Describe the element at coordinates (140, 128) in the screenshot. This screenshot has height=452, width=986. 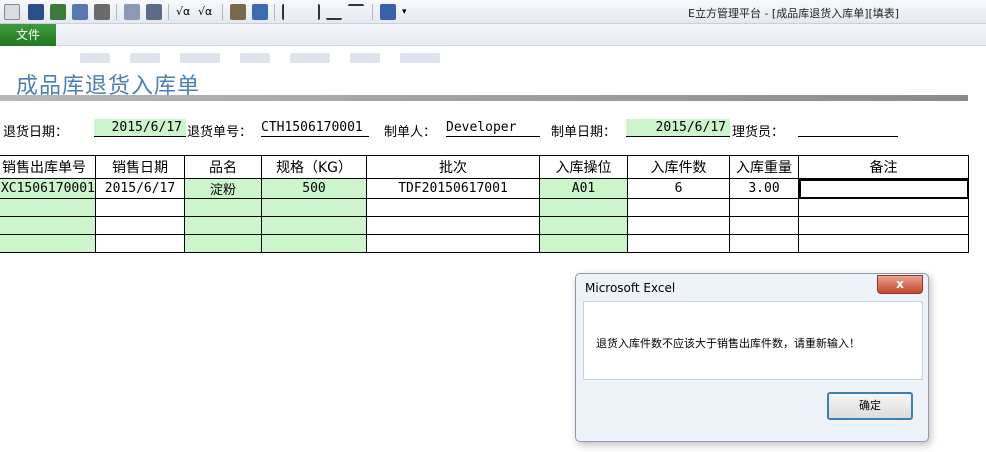
I see `return-date-field: 2015/6/17` at that location.